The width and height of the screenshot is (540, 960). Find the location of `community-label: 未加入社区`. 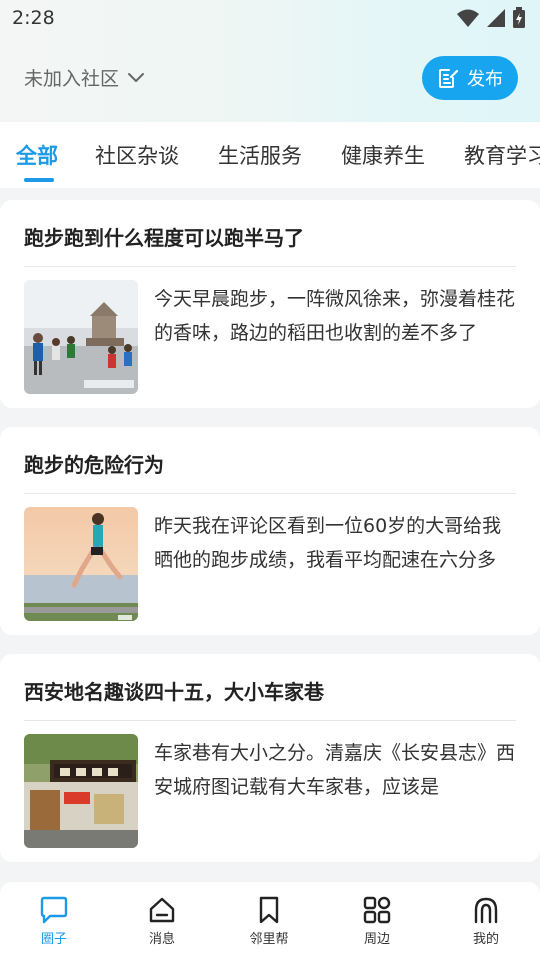

community-label: 未加入社区 is located at coordinates (72, 79).